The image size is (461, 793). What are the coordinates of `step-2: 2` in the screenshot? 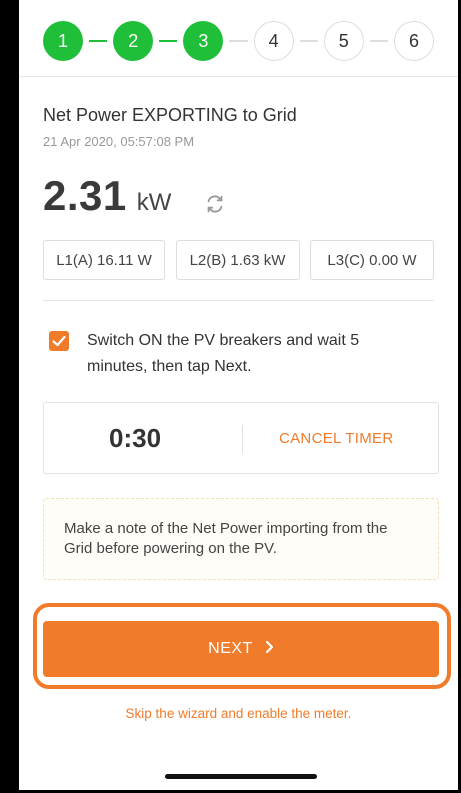 It's located at (133, 41).